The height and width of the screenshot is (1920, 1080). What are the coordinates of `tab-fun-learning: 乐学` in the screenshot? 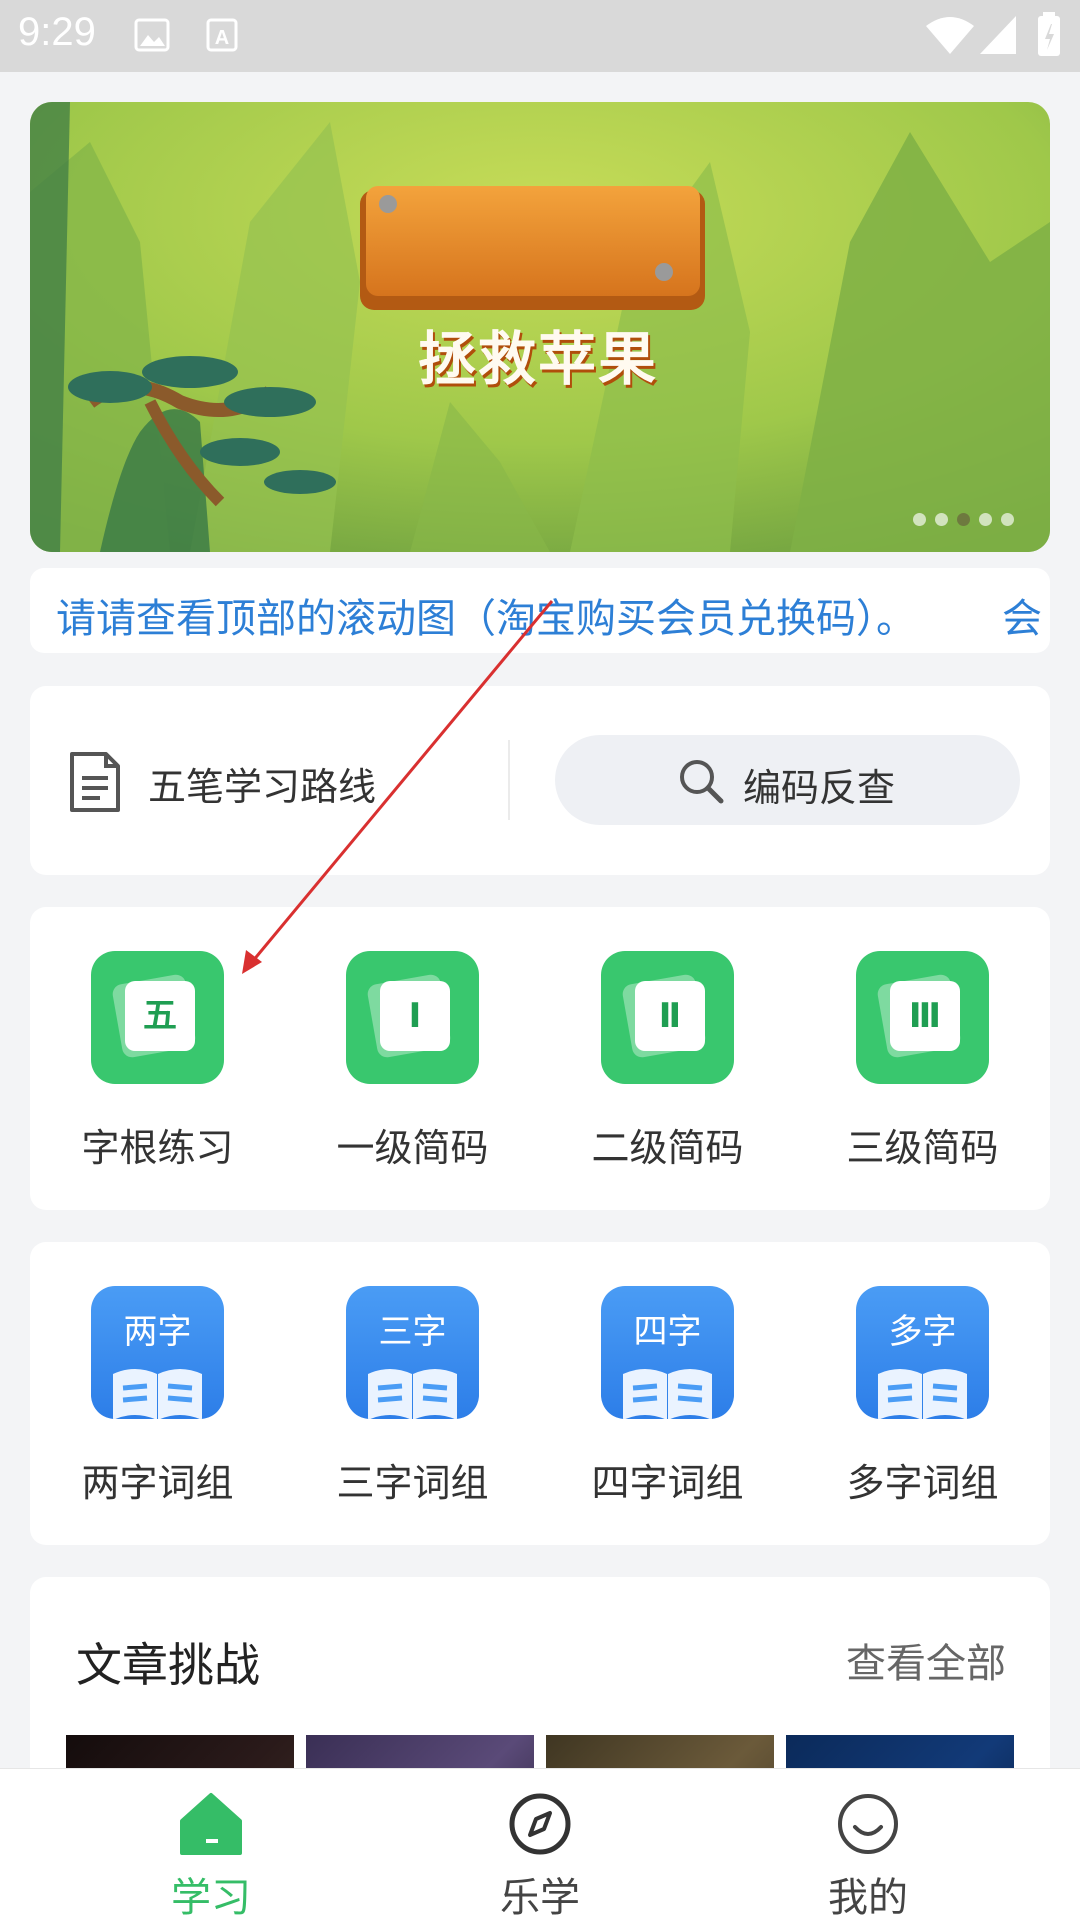 It's located at (540, 1844).